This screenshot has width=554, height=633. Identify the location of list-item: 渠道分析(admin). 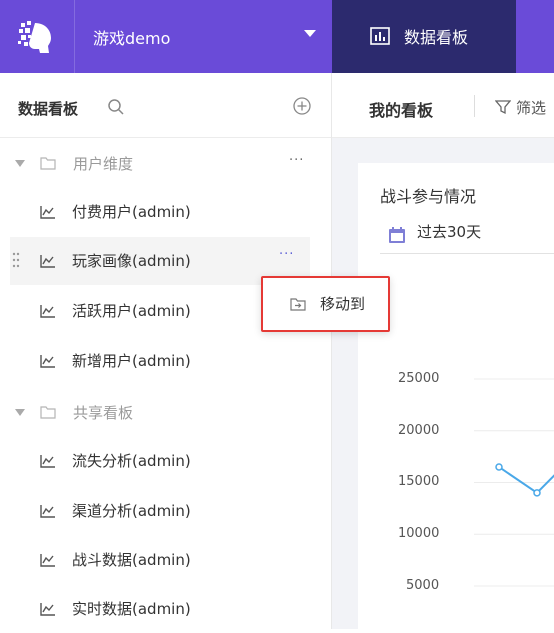
(160, 511).